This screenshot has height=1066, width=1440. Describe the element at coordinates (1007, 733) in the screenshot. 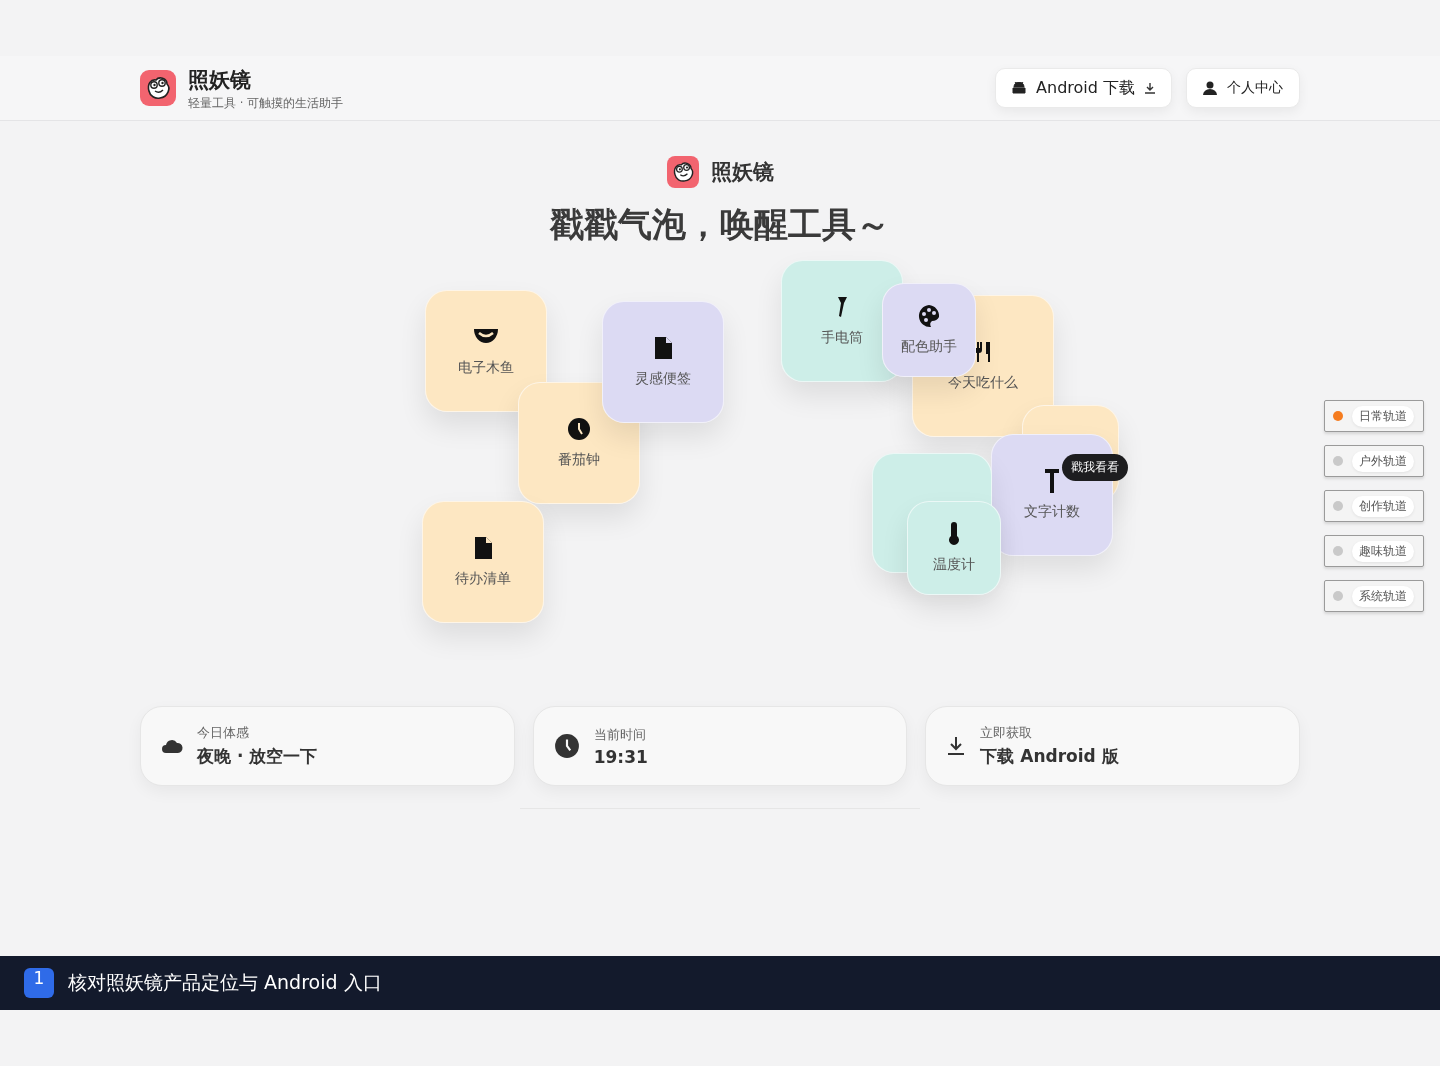

I see `card-label: 立即获取` at that location.